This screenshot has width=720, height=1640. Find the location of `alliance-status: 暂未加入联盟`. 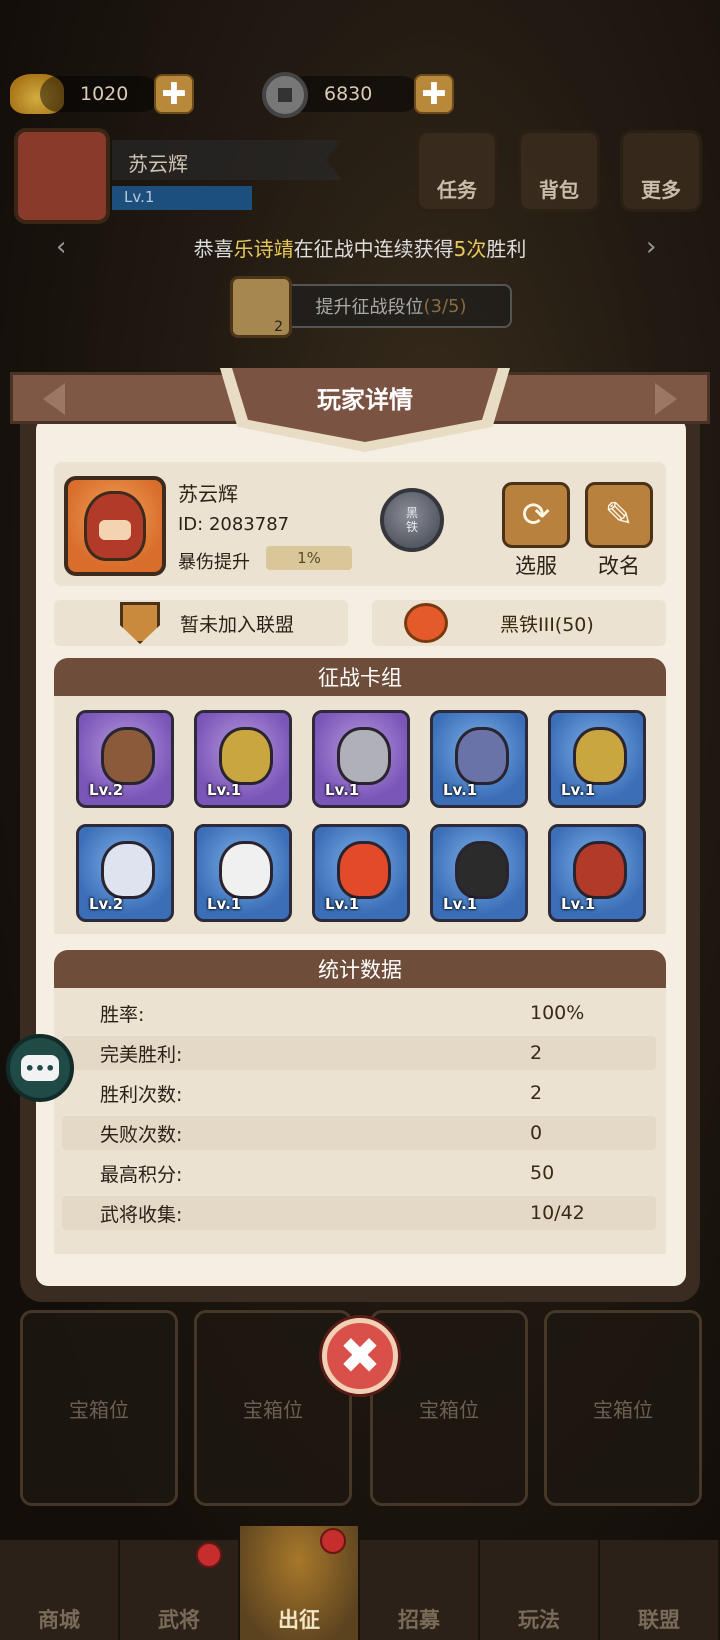

alliance-status: 暂未加入联盟 is located at coordinates (201, 623).